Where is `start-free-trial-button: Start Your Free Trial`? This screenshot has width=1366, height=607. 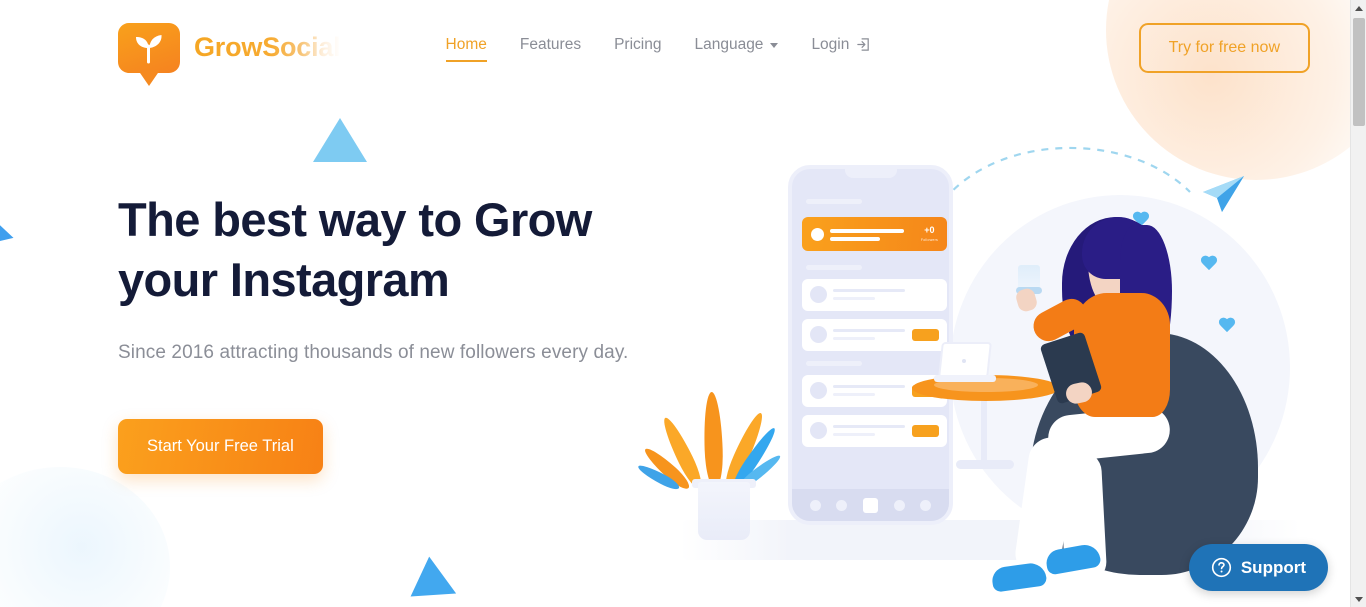 start-free-trial-button: Start Your Free Trial is located at coordinates (220, 446).